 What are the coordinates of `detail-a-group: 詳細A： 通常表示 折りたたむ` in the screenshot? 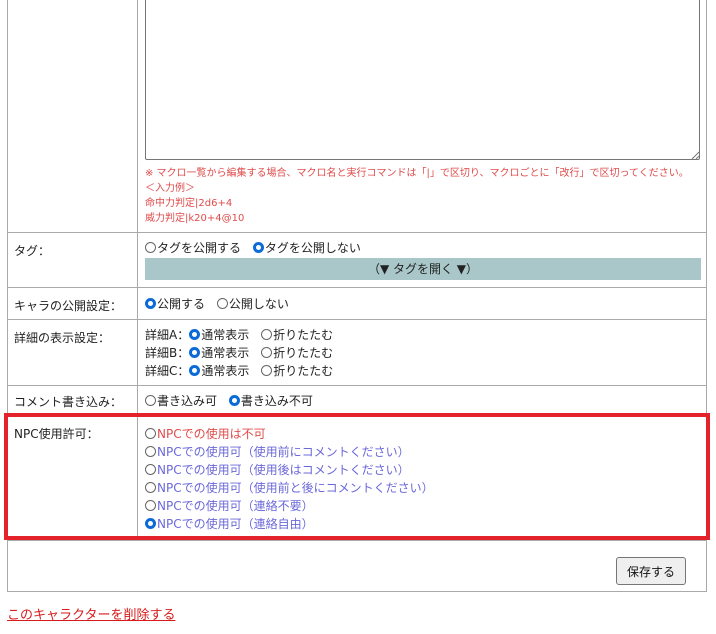 It's located at (422, 335).